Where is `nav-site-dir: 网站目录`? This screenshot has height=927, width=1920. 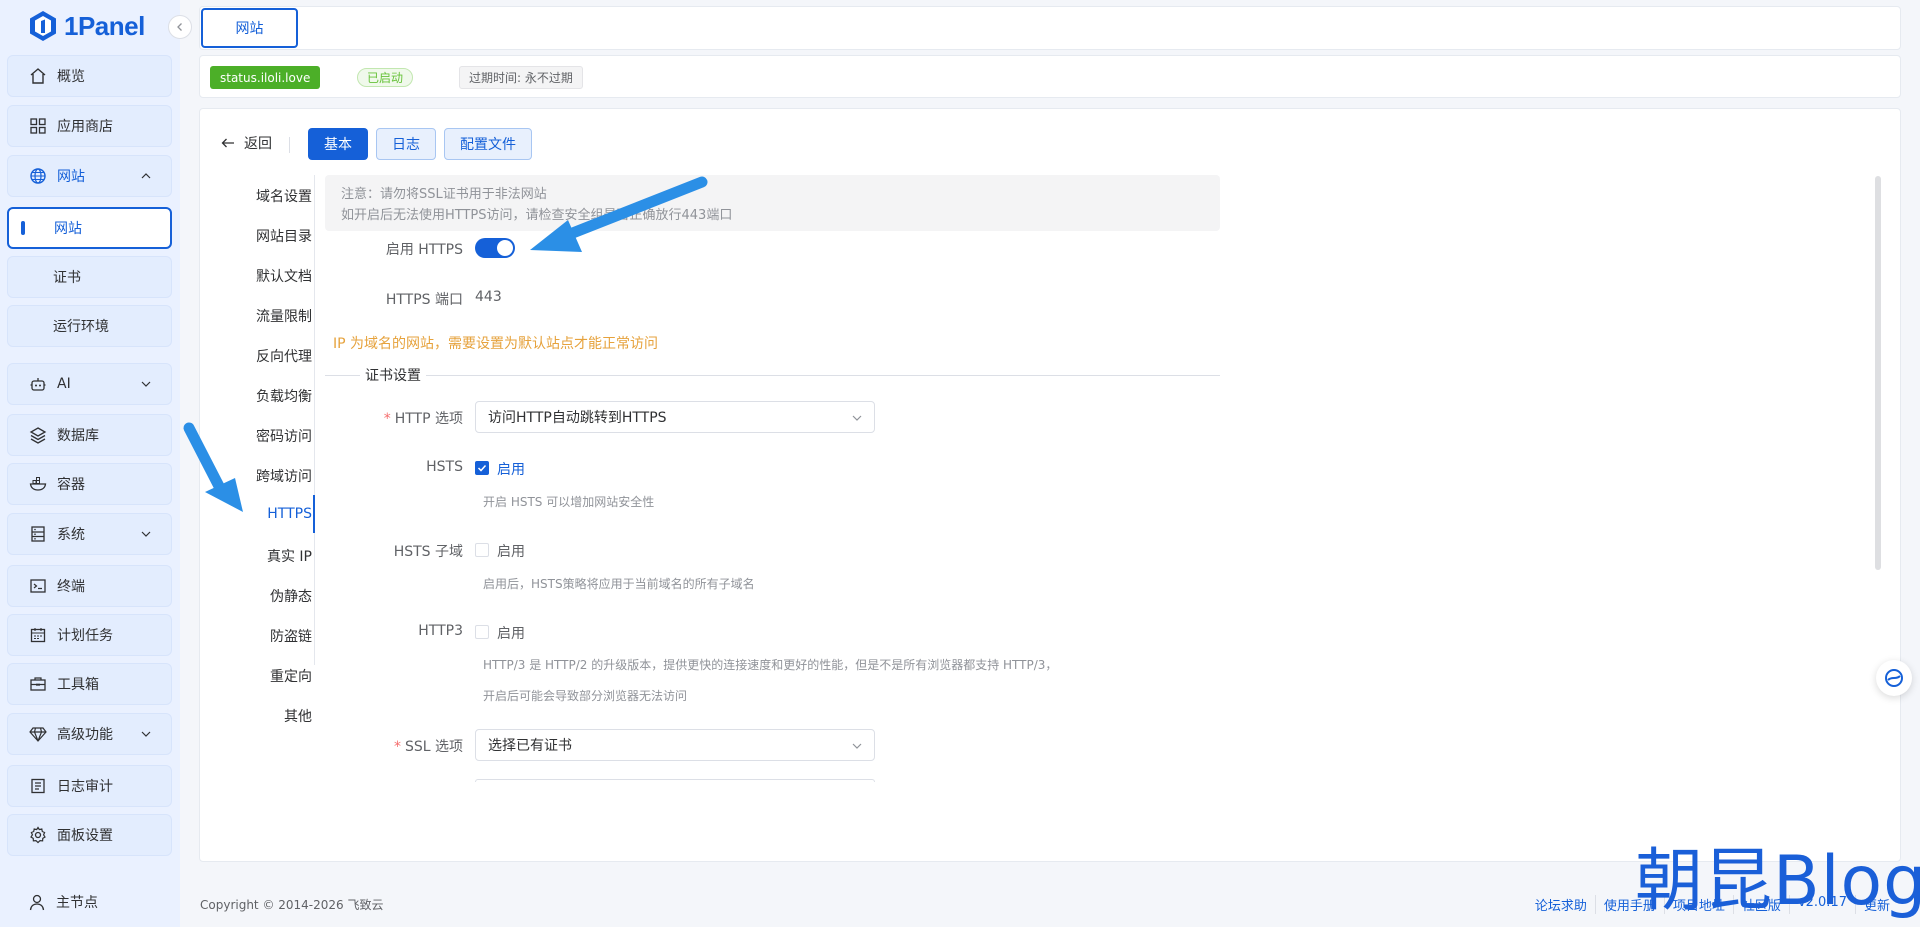
nav-site-dir: 网站目录 is located at coordinates (284, 236).